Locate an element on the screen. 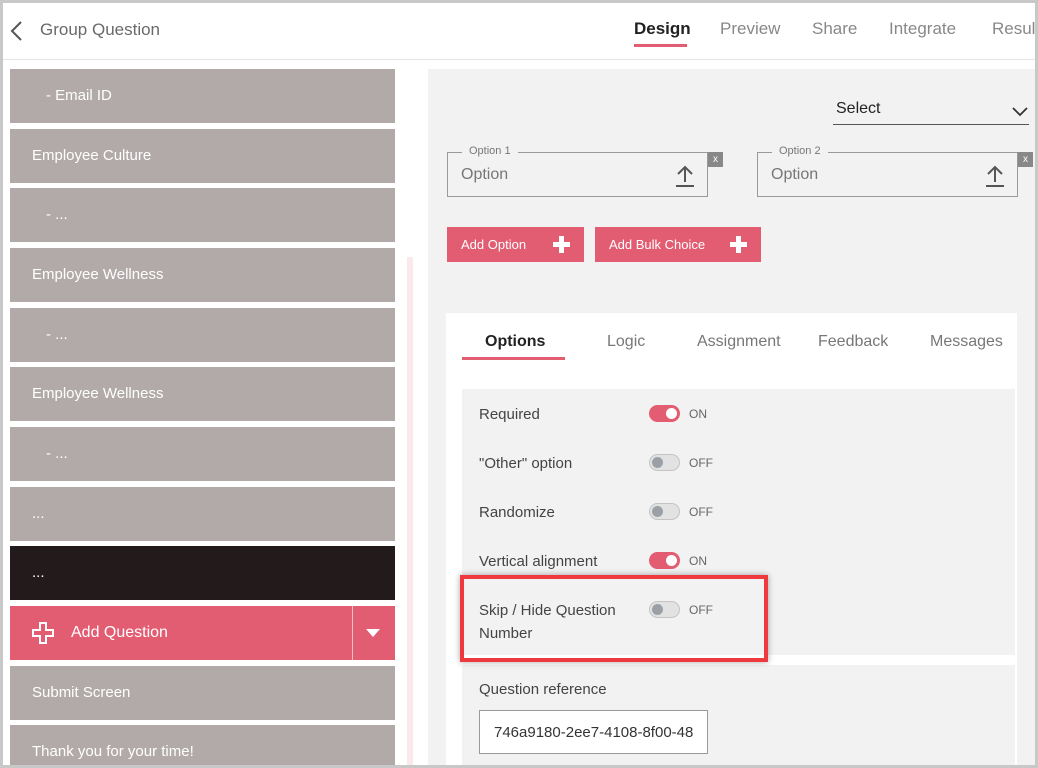 This screenshot has height=768, width=1038. sidebar-item-submit-screen: Submit Screen is located at coordinates (202, 693).